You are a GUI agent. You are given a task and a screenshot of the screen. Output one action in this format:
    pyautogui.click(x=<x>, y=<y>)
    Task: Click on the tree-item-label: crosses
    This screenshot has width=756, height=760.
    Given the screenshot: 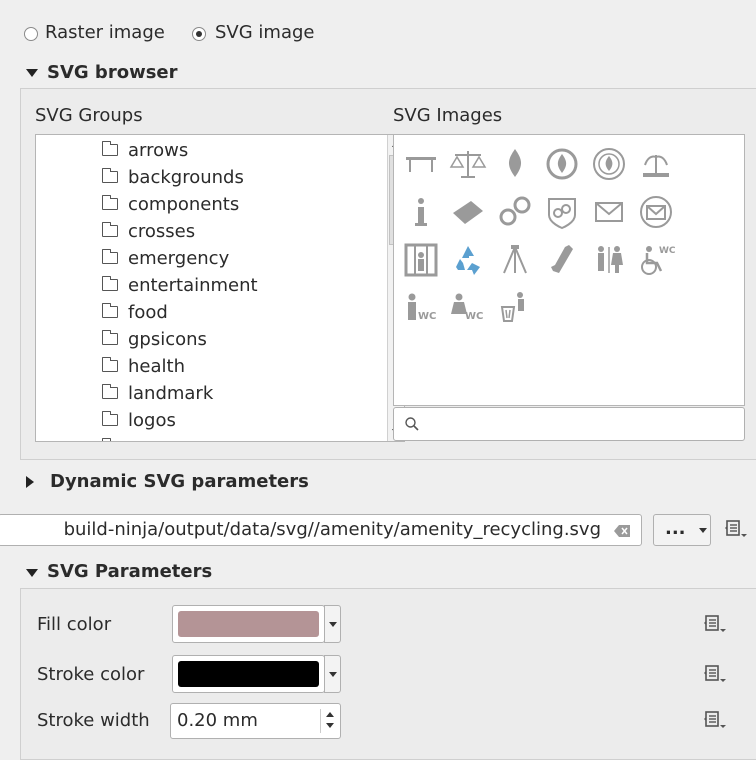 What is the action you would take?
    pyautogui.click(x=162, y=231)
    